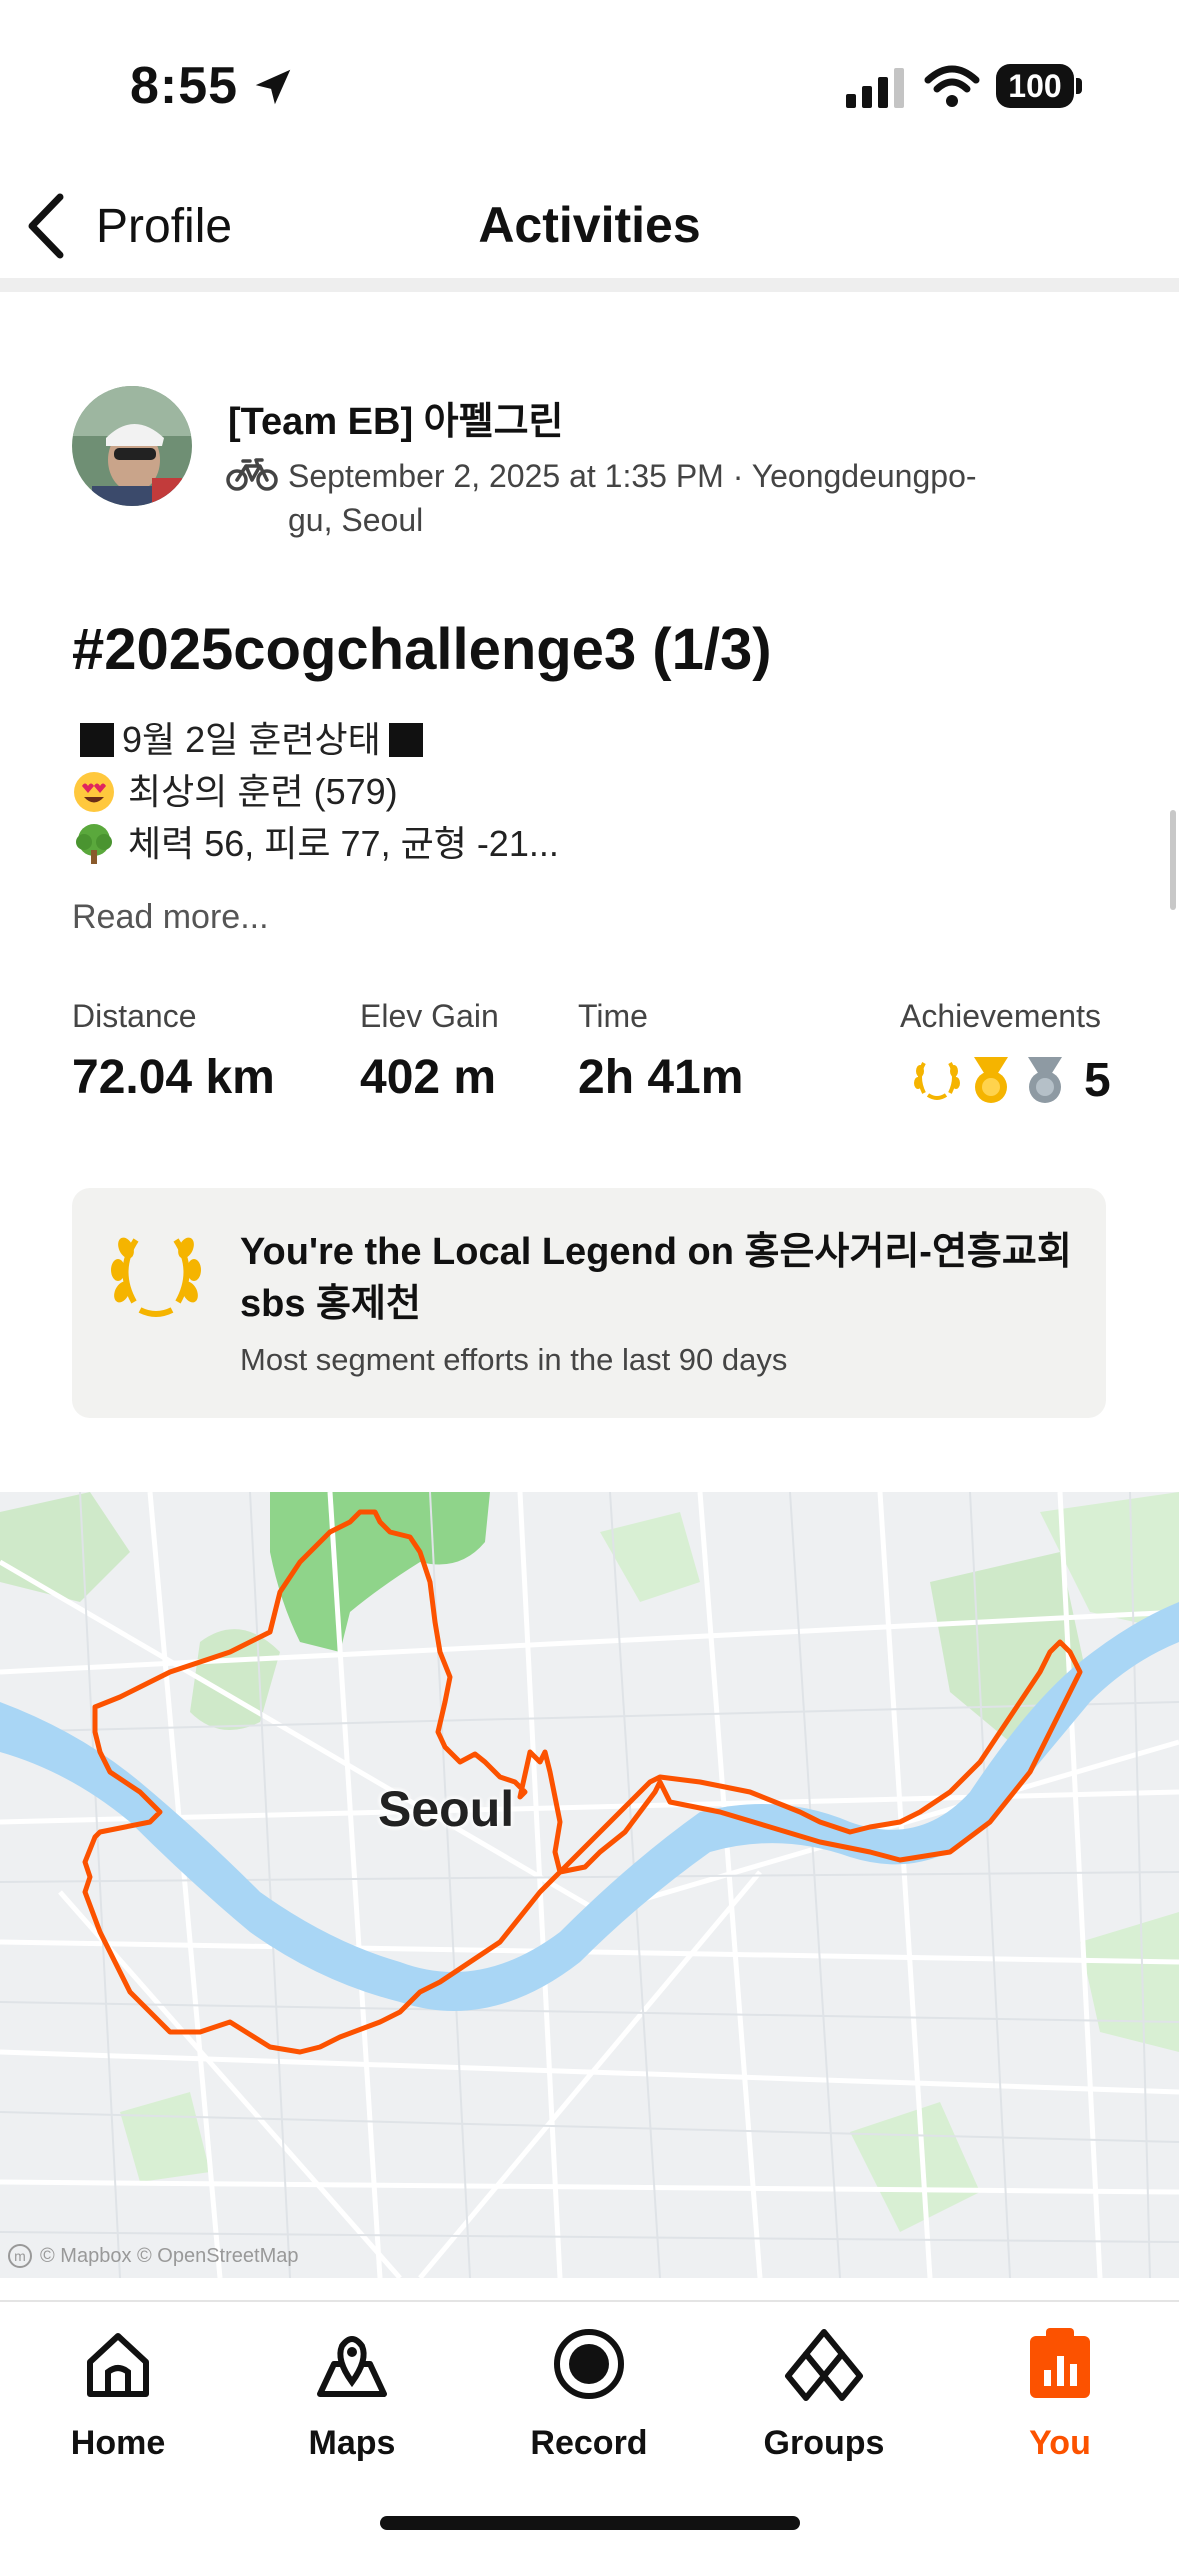 The image size is (1179, 2556). What do you see at coordinates (875, 88) in the screenshot?
I see `cellular-signal-icon` at bounding box center [875, 88].